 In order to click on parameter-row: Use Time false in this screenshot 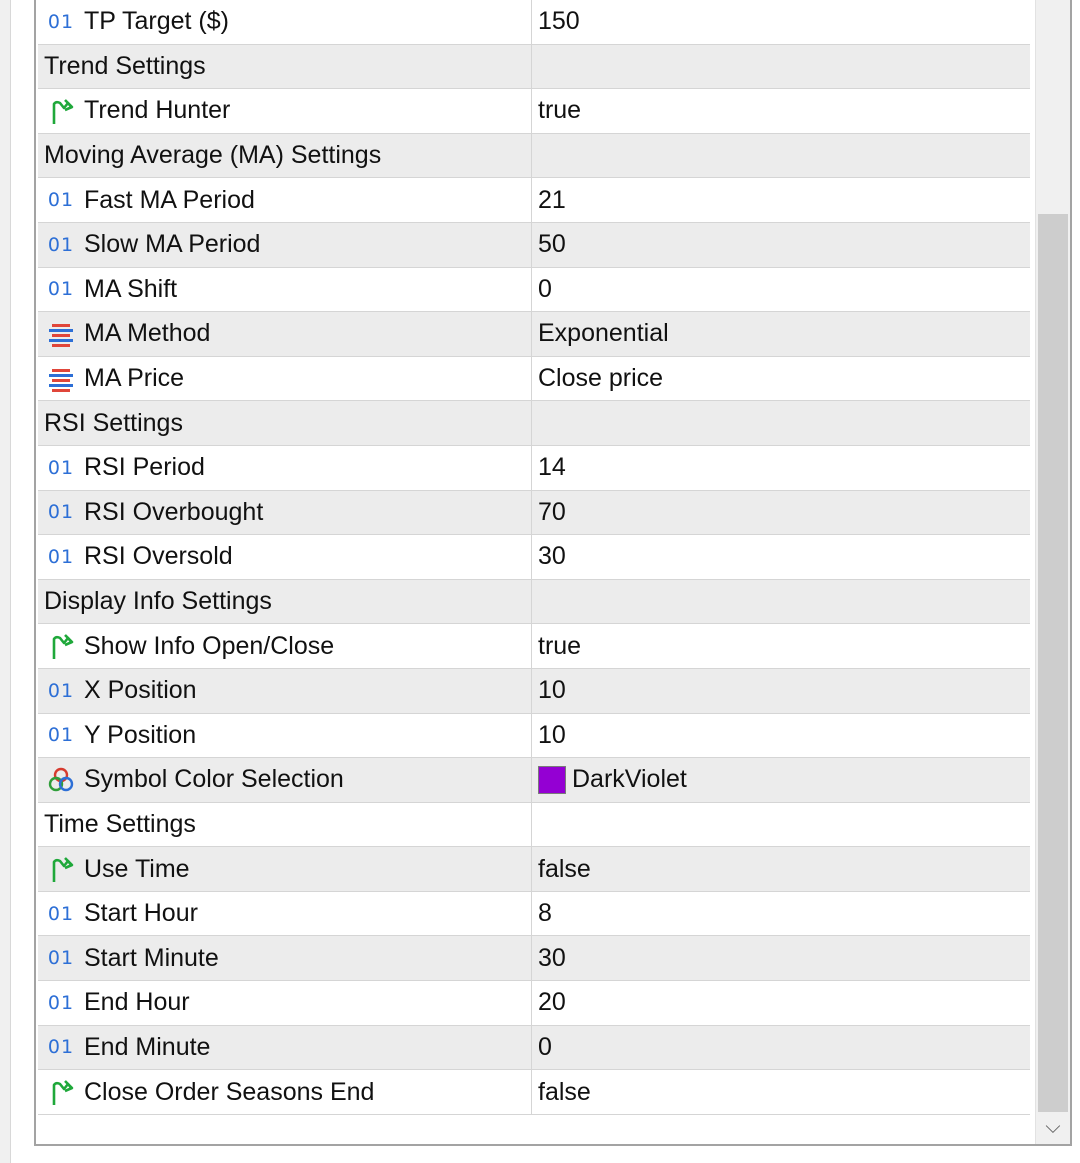, I will do `click(534, 869)`.